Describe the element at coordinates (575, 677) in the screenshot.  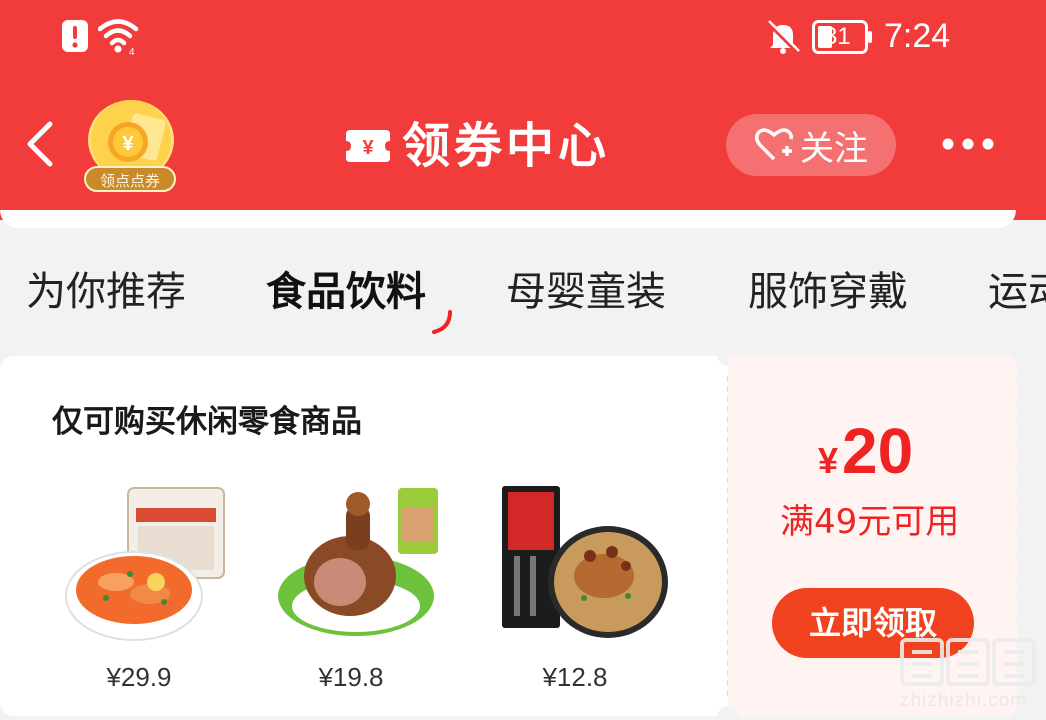
I see `product-price: ¥12.8` at that location.